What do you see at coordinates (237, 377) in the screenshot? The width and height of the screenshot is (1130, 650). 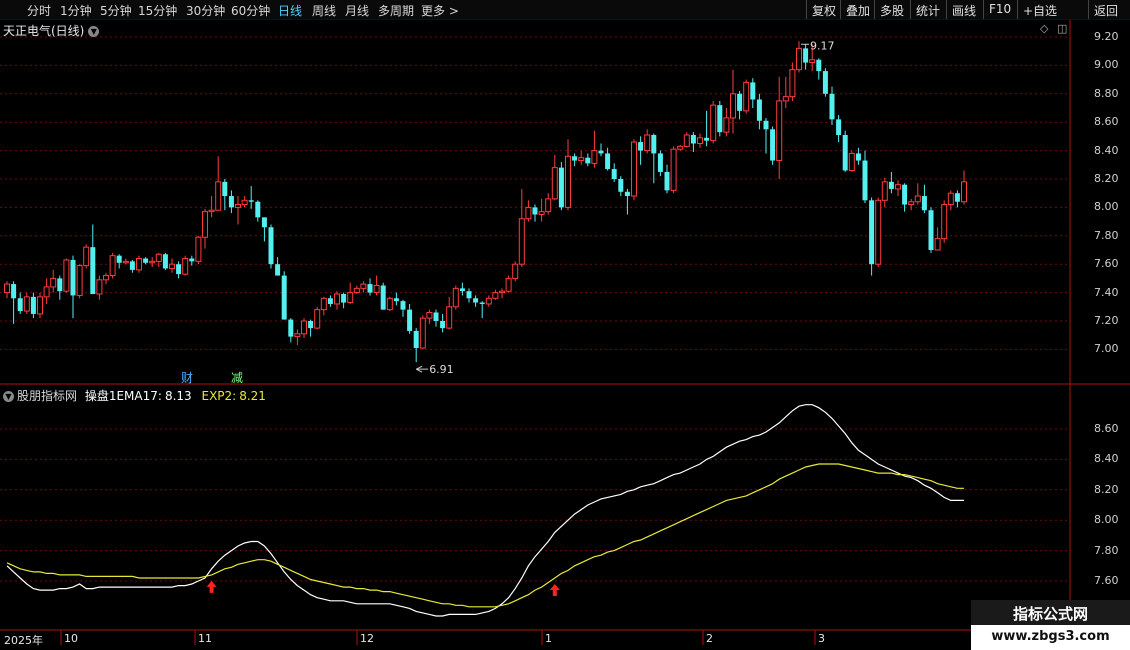 I see `marker-reduce: 减` at bounding box center [237, 377].